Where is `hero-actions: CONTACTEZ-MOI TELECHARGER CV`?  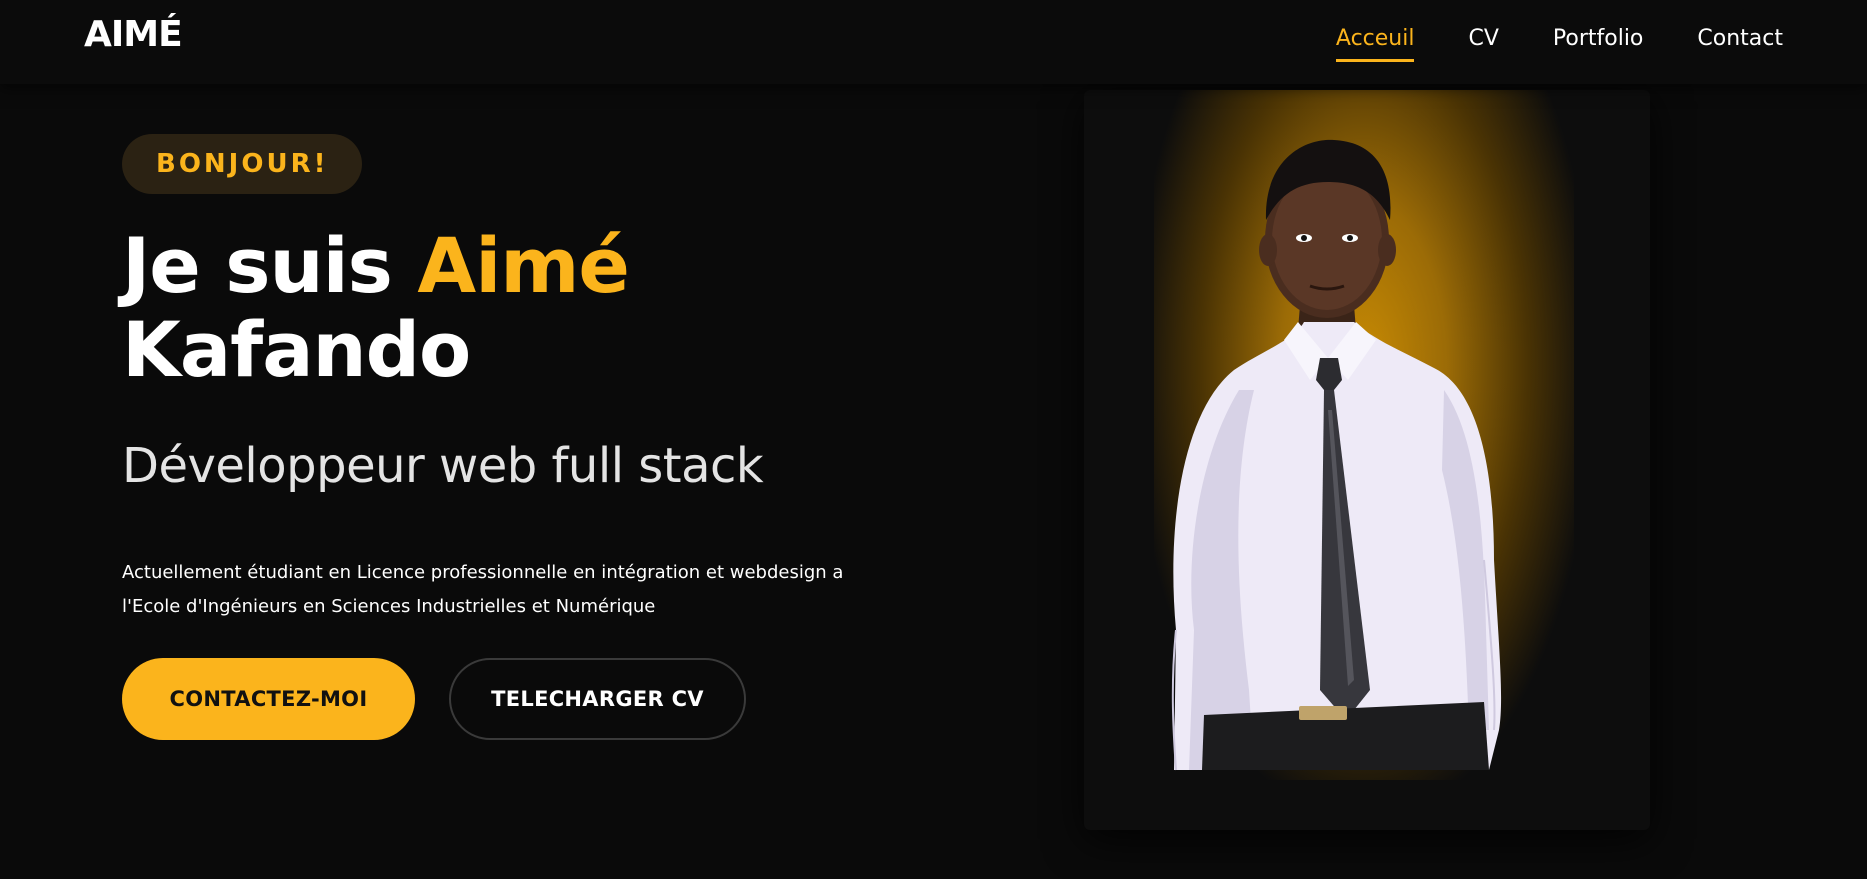
hero-actions: CONTACTEZ-MOI TELECHARGER CV is located at coordinates (522, 699).